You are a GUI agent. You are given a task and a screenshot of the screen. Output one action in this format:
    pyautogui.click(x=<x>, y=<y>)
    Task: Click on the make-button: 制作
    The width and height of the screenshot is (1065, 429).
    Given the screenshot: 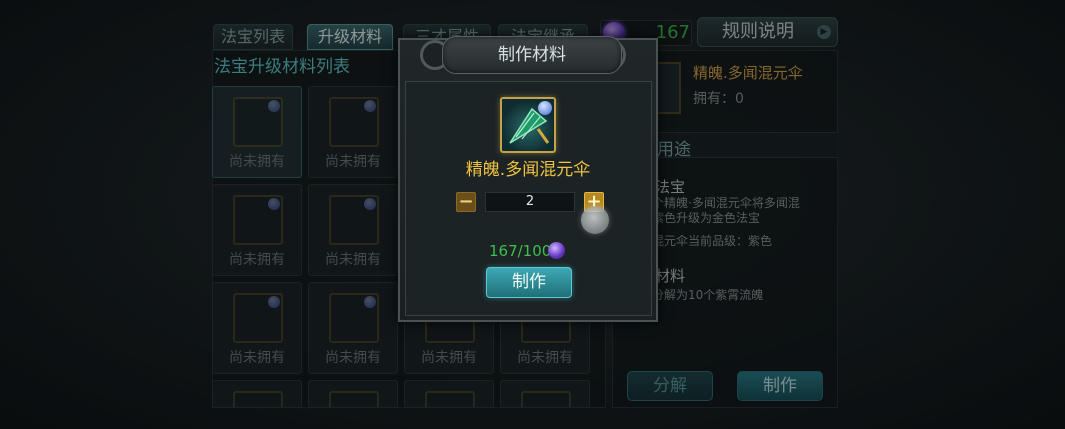 What is the action you would take?
    pyautogui.click(x=529, y=282)
    